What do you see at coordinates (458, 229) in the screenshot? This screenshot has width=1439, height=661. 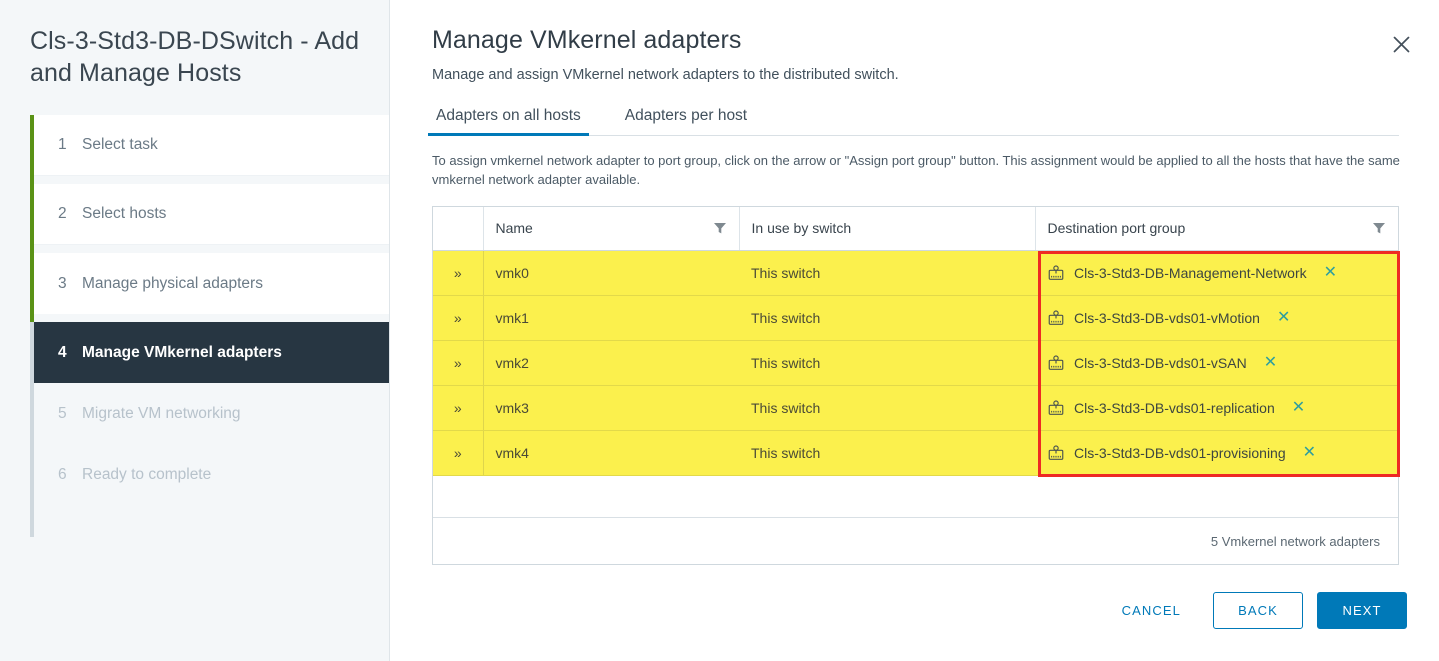 I see `column-header-handle` at bounding box center [458, 229].